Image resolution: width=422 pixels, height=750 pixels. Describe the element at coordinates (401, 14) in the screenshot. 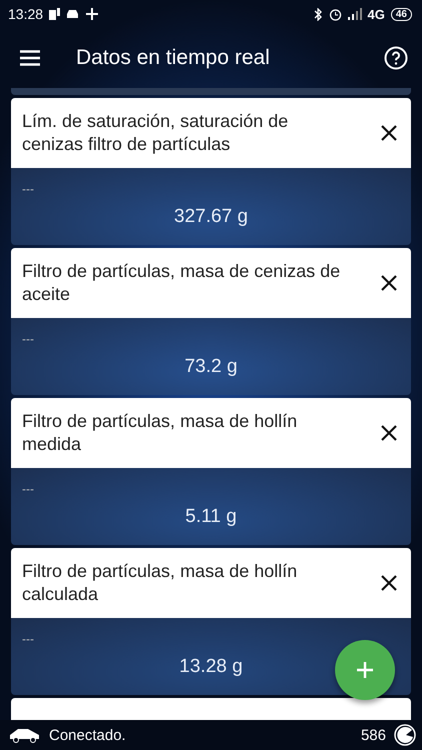

I see `battery-level: 46` at that location.